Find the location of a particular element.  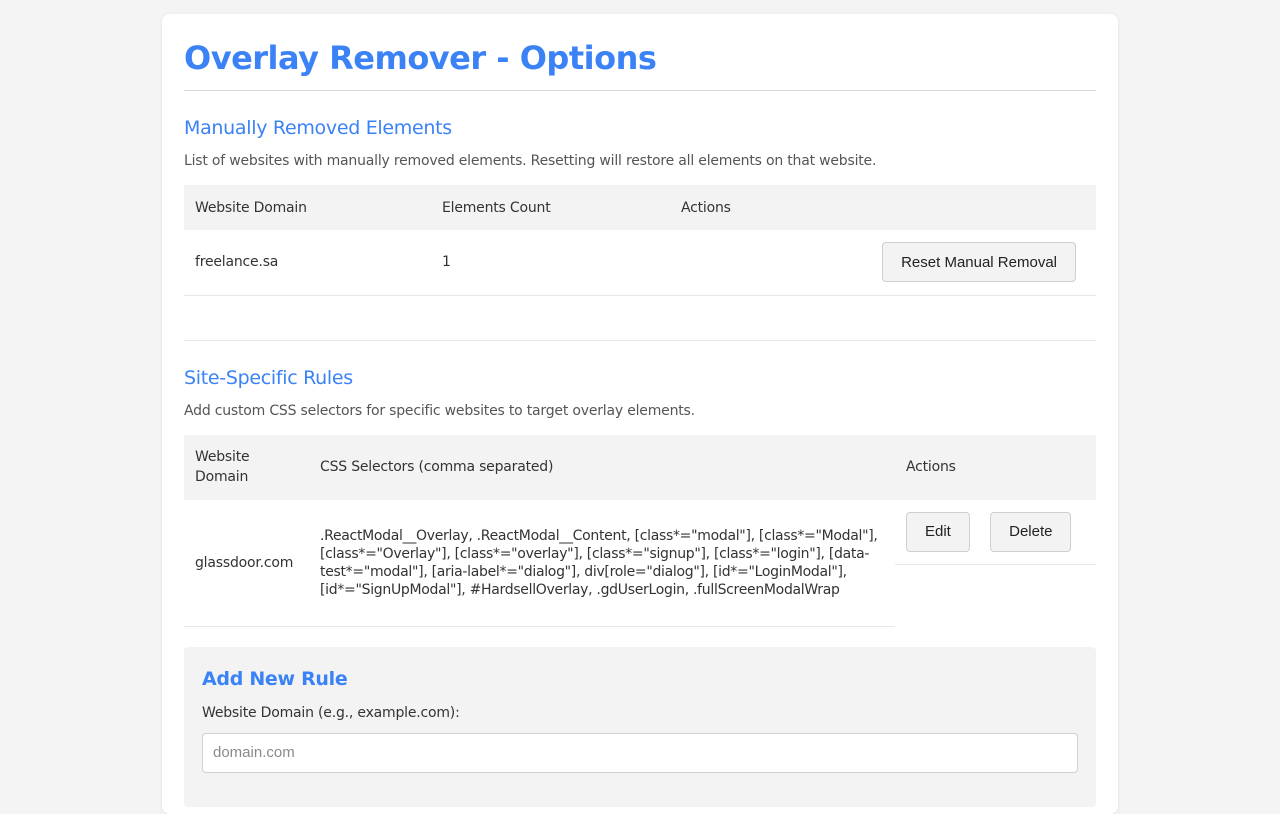

manual-col-count: Elements Count is located at coordinates (550, 207).